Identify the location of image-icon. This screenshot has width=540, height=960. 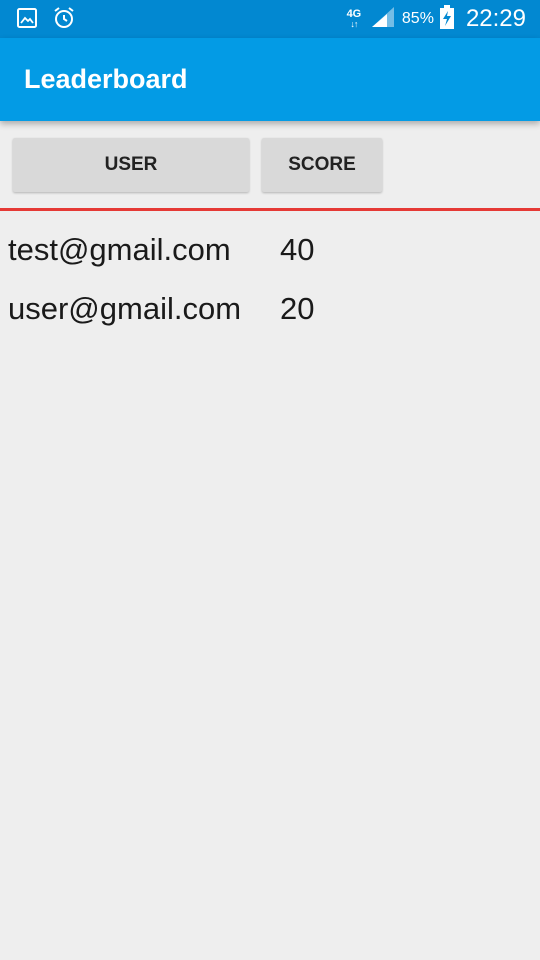
(27, 20).